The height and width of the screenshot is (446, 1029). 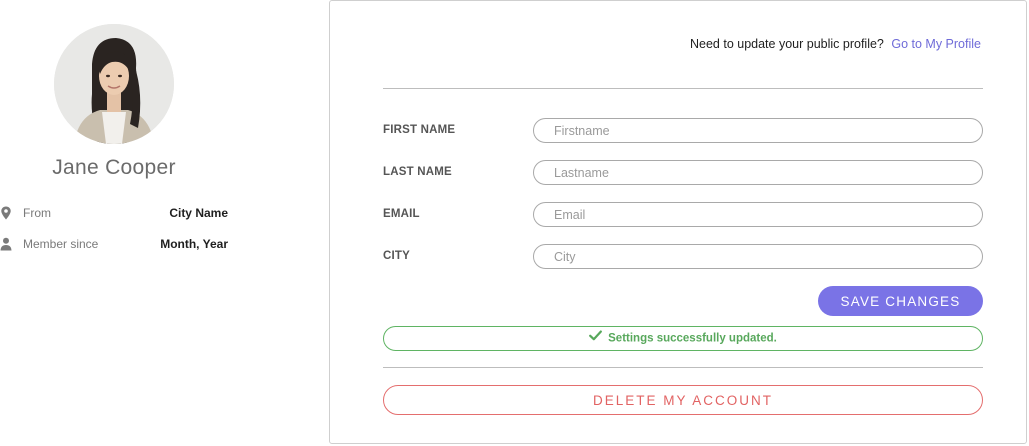 I want to click on map-pin-icon, so click(x=6, y=213).